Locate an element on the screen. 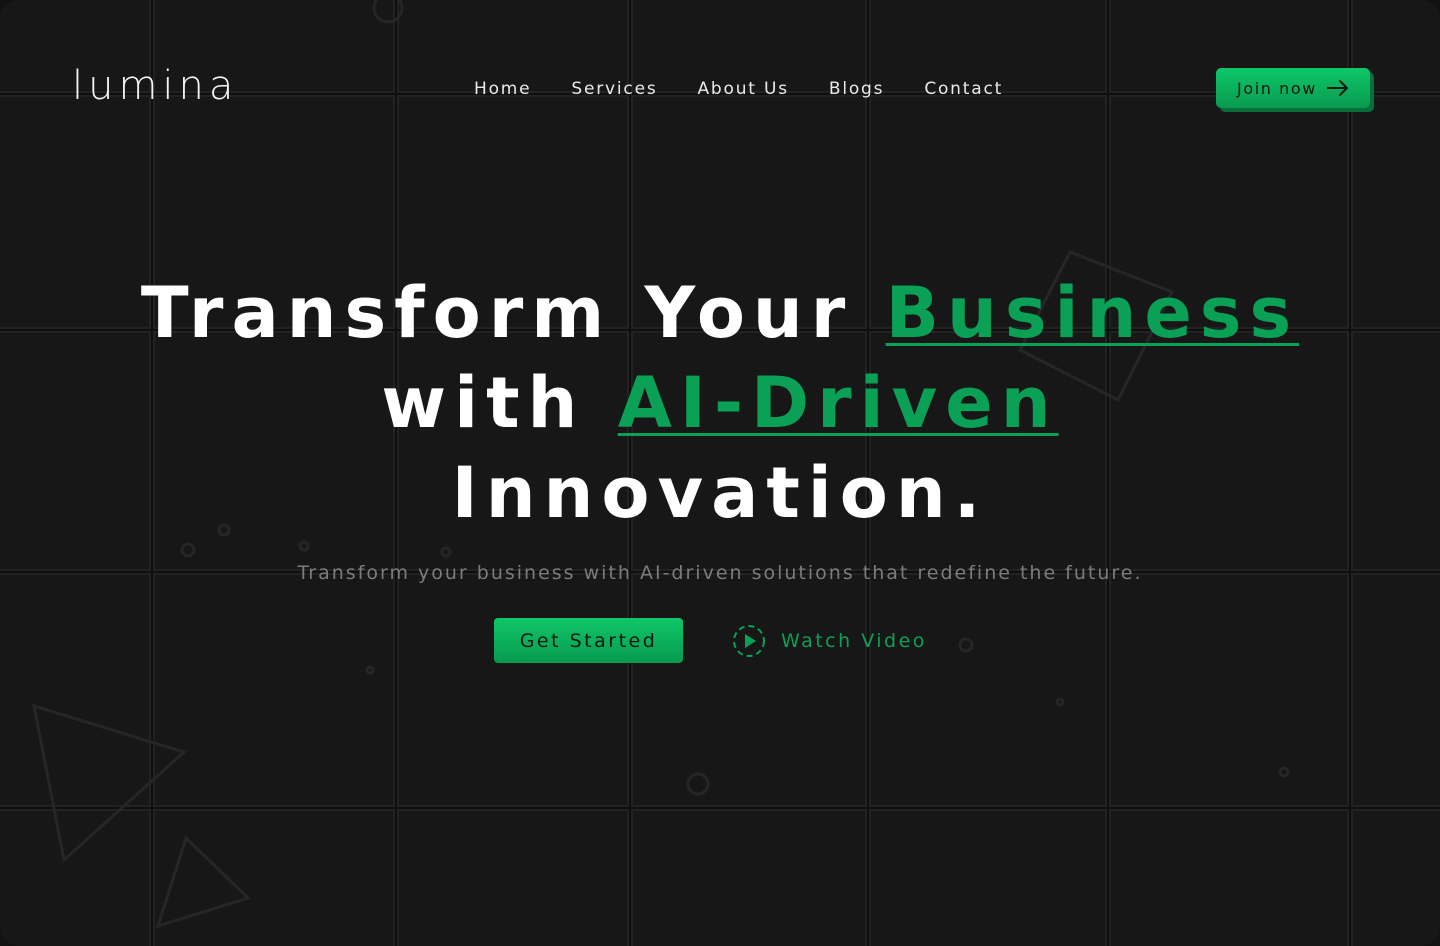 The width and height of the screenshot is (1440, 946). nav-item-services: Services is located at coordinates (614, 89).